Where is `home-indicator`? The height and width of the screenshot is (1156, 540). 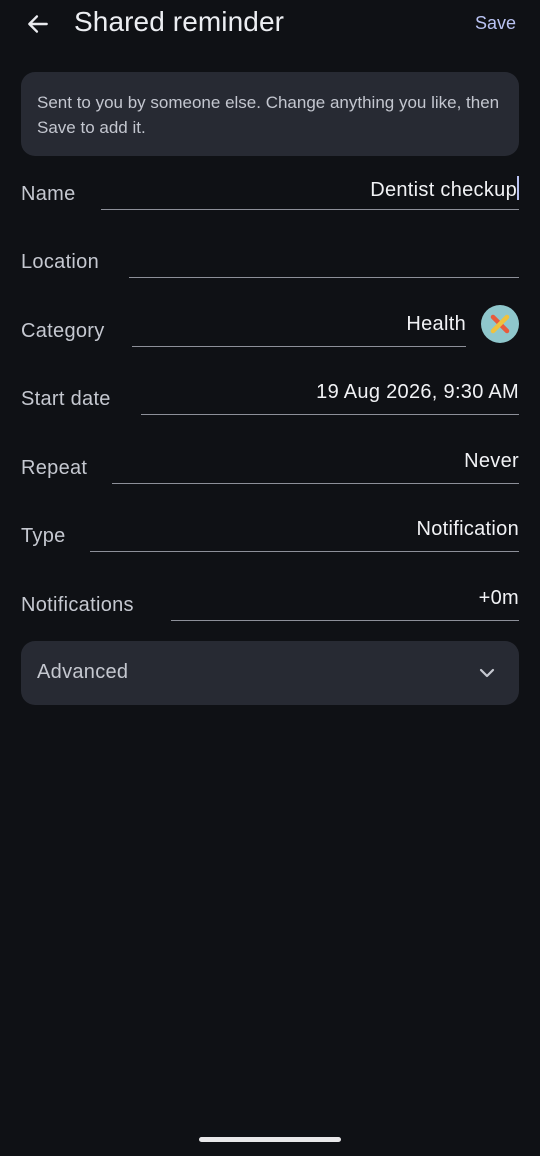 home-indicator is located at coordinates (270, 1139).